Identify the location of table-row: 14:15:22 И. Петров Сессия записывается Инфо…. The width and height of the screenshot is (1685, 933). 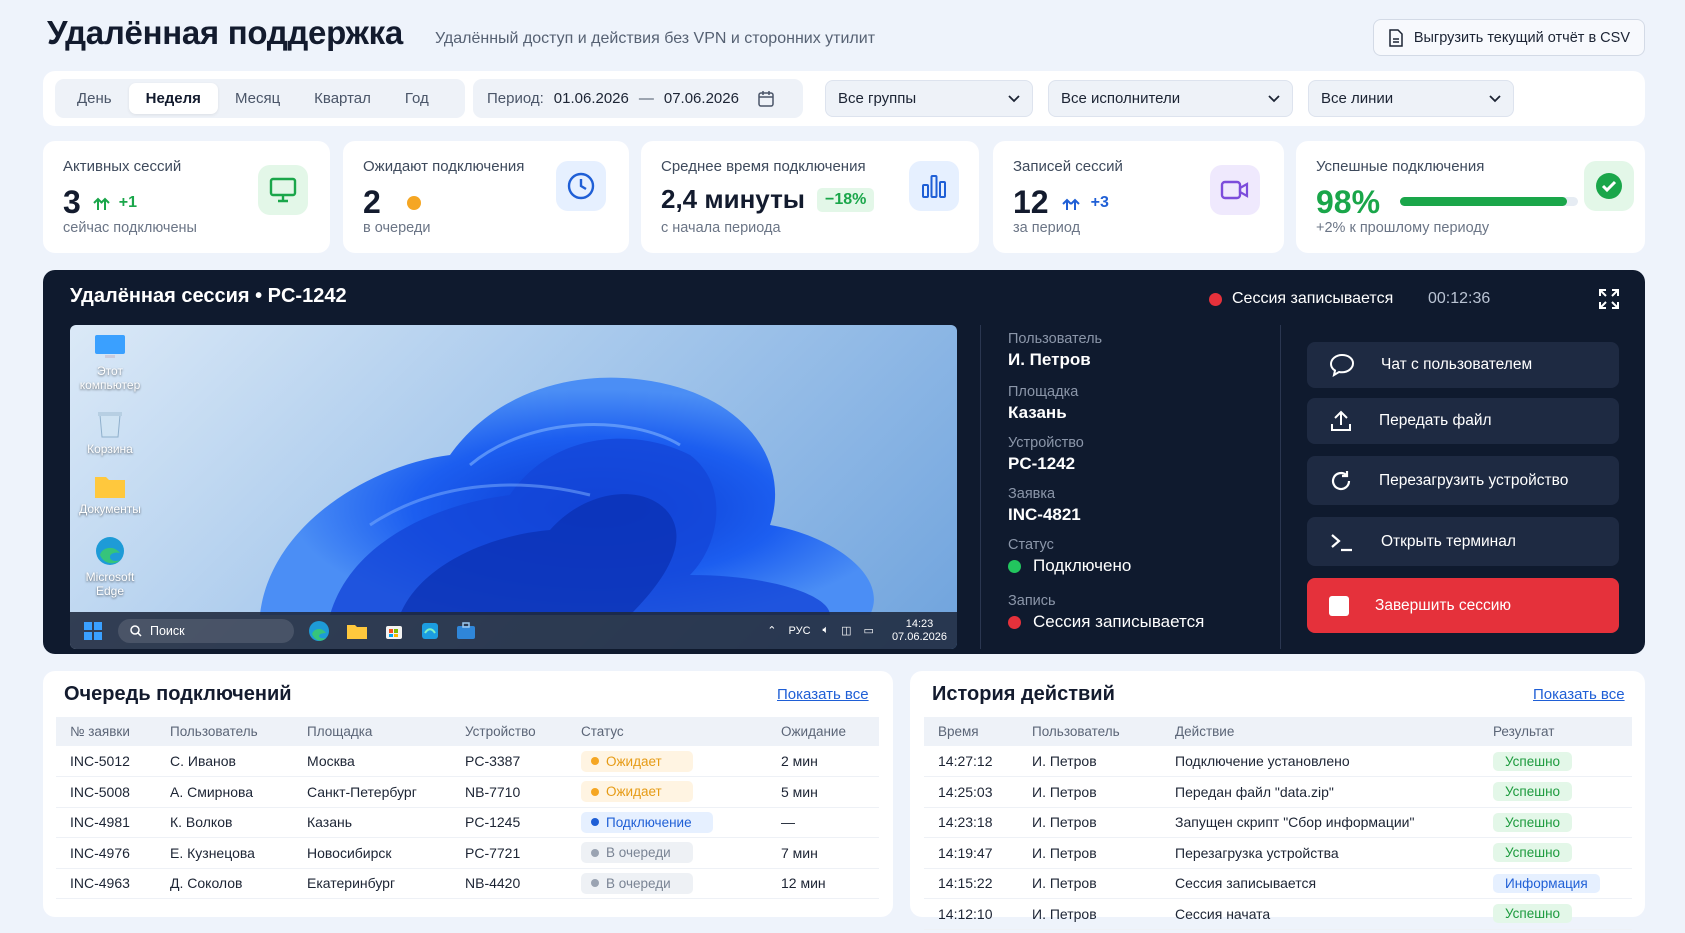
(1278, 883).